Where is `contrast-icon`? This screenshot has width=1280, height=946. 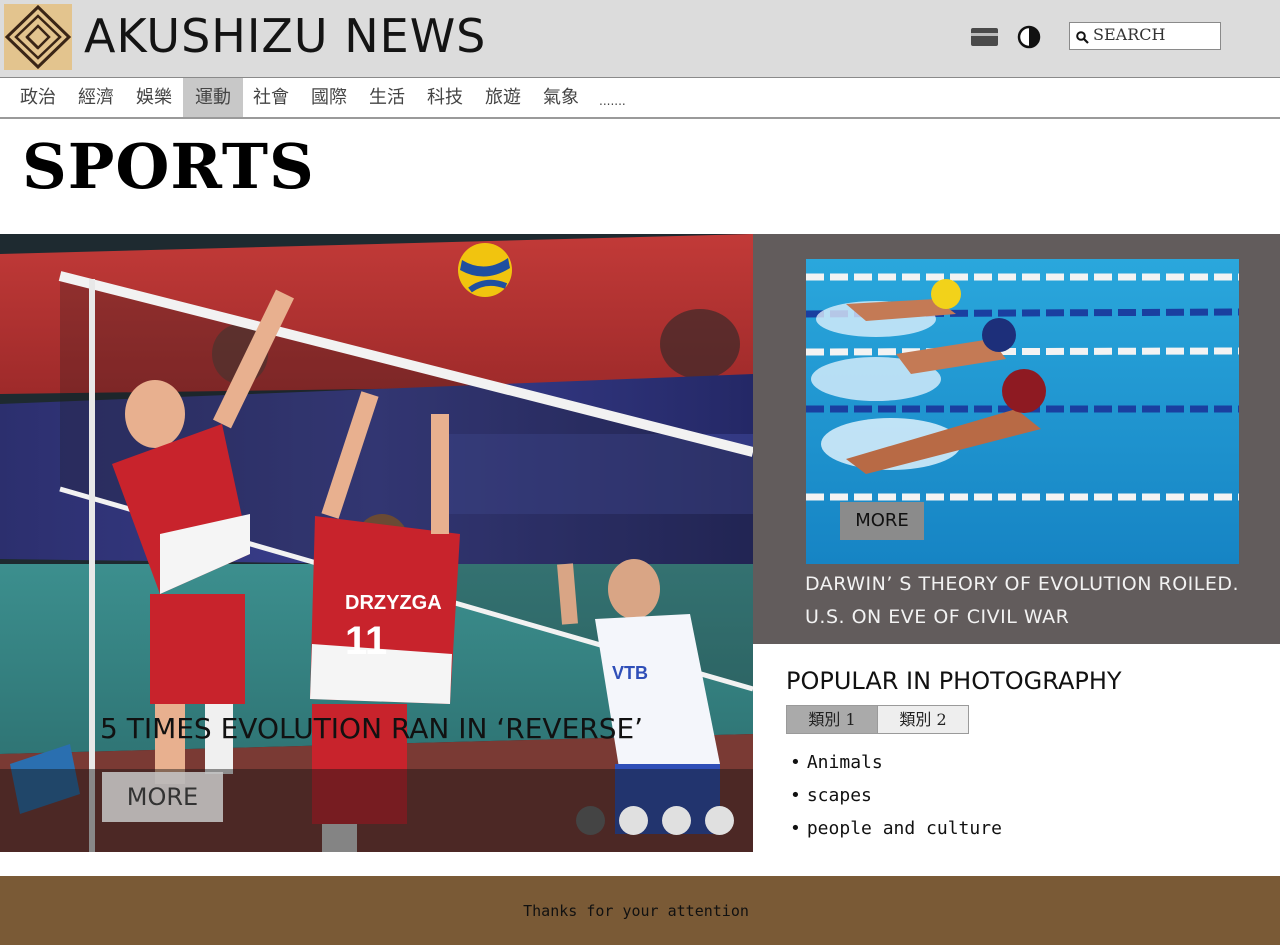
contrast-icon is located at coordinates (1029, 39).